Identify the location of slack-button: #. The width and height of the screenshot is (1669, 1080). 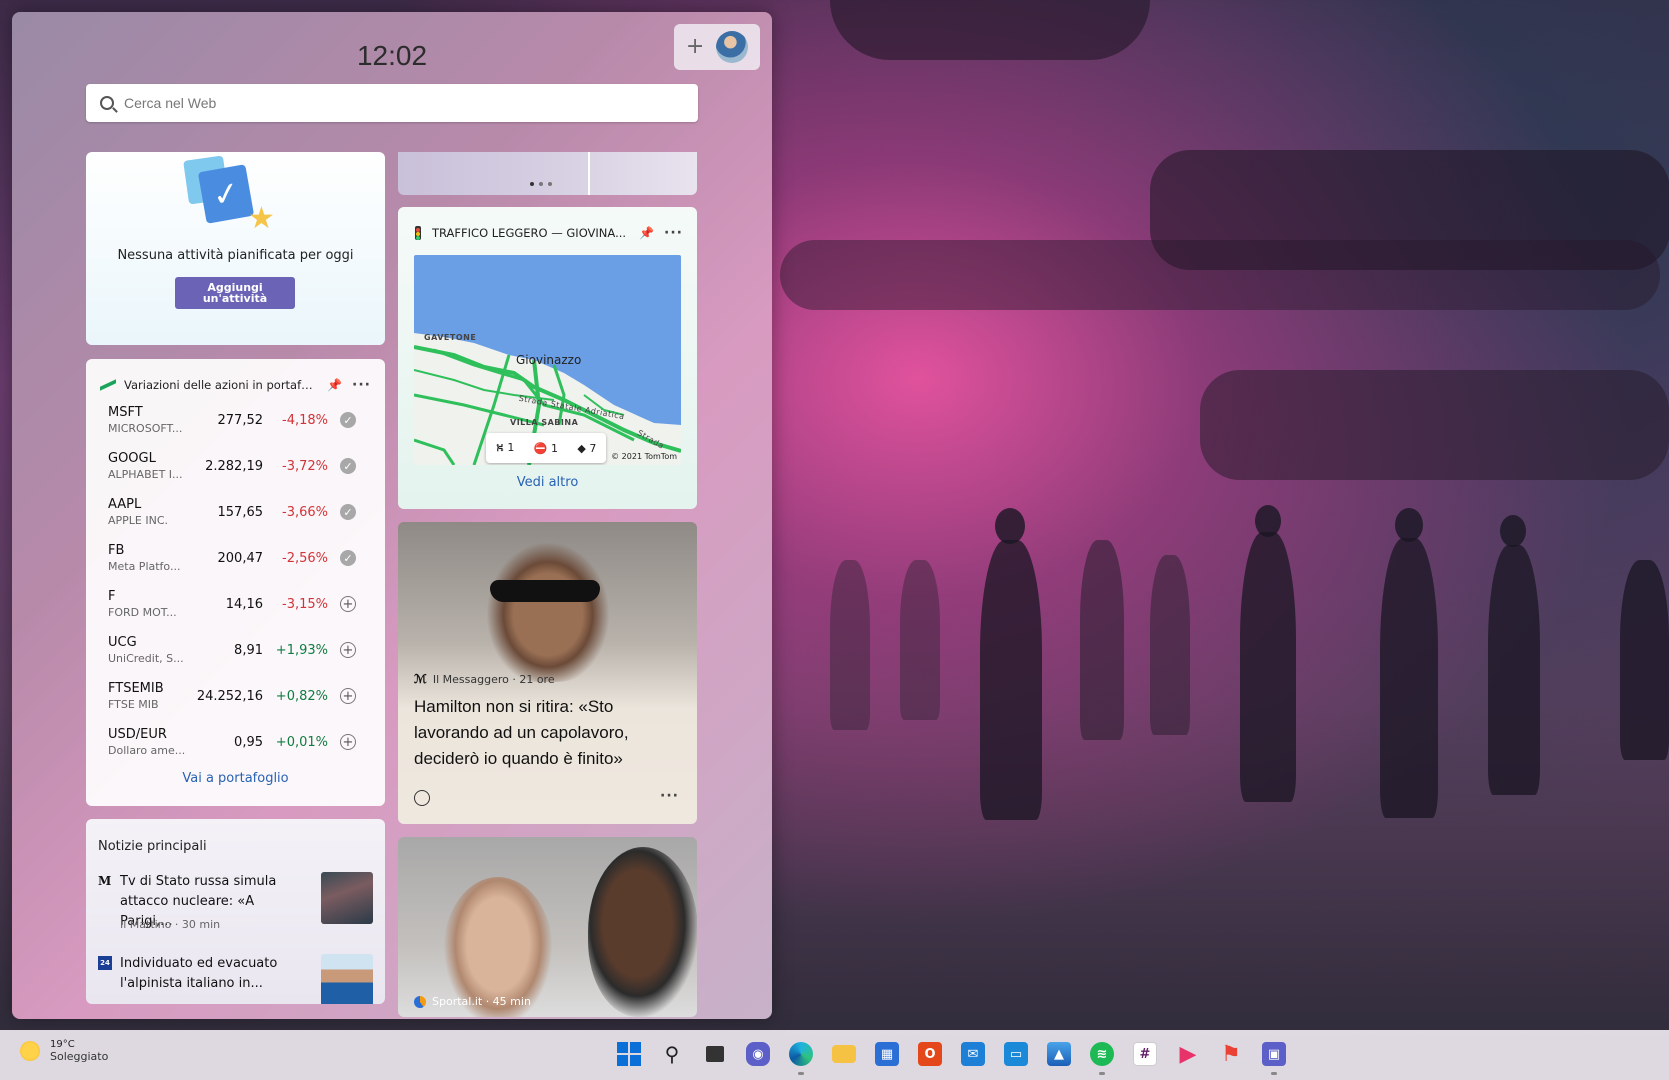
(1145, 1054).